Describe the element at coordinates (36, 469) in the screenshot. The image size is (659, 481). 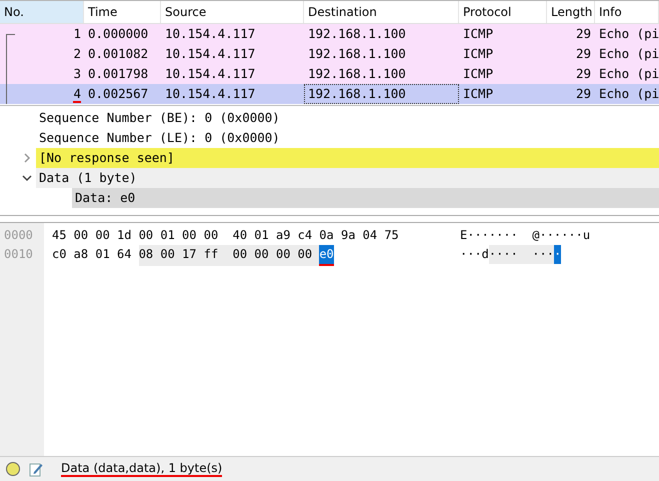
I see `edit-icon` at that location.